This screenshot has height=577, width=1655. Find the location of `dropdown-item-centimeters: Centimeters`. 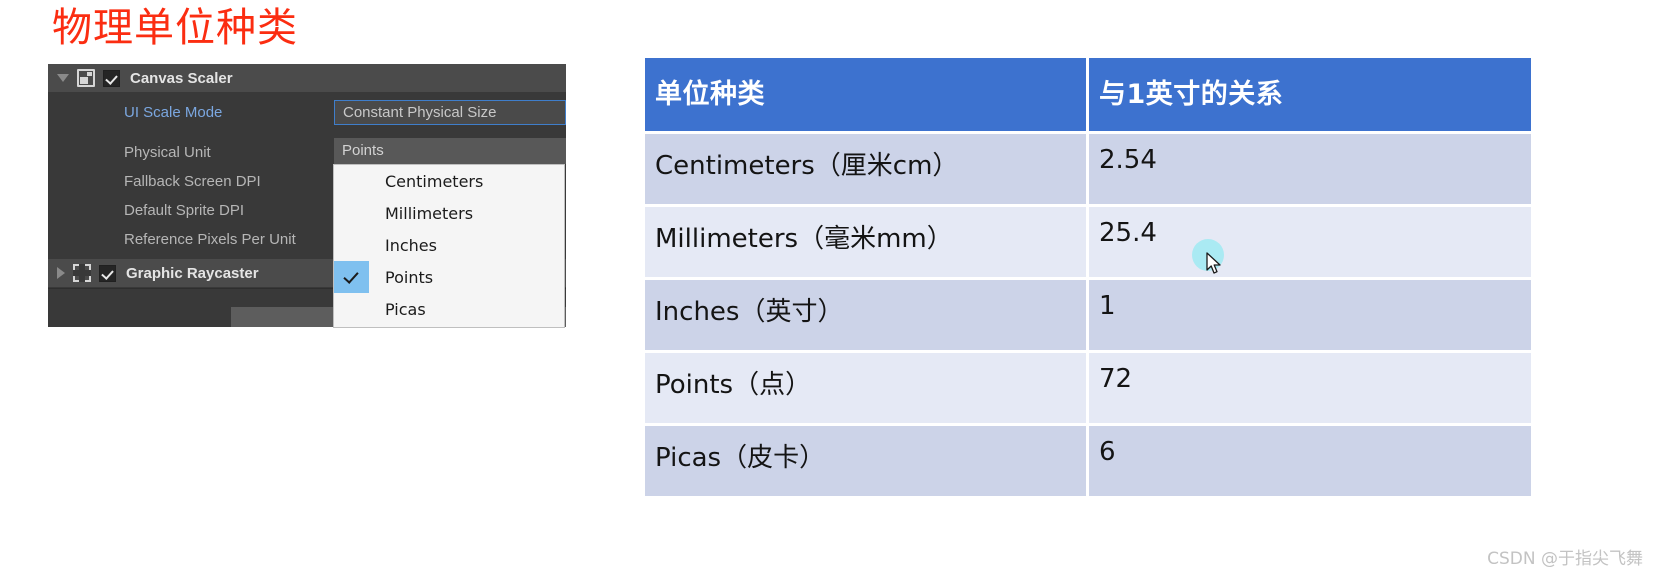

dropdown-item-centimeters: Centimeters is located at coordinates (449, 181).